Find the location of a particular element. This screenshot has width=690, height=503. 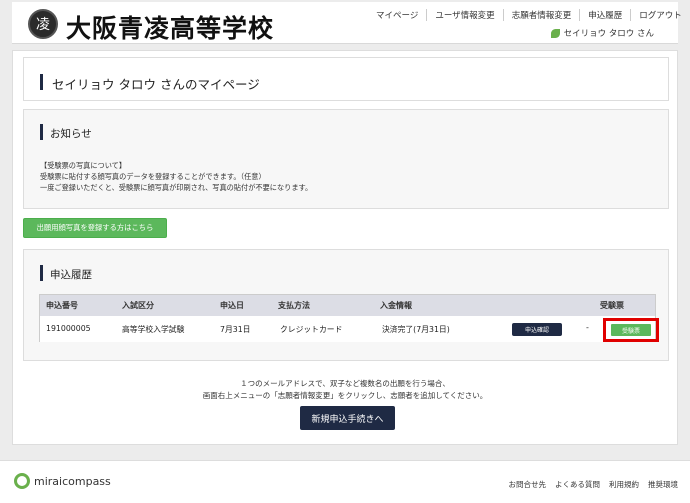

notice-line: 一度ご登録いただくと、受験票に顔写真が印刷され、写真の貼付が不要になります。 is located at coordinates (176, 187).